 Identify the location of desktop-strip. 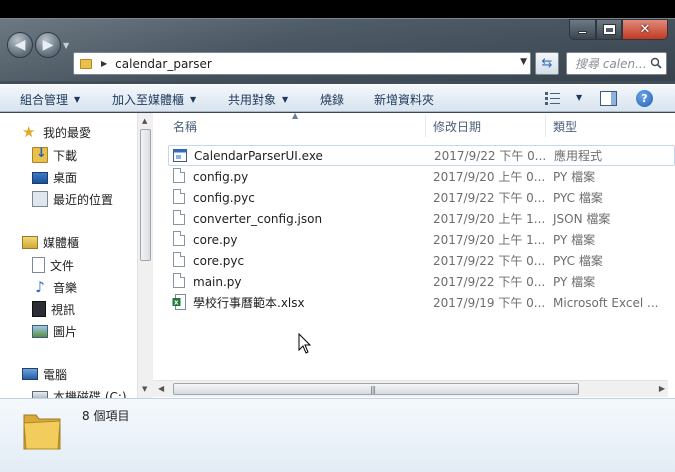
(337, 9).